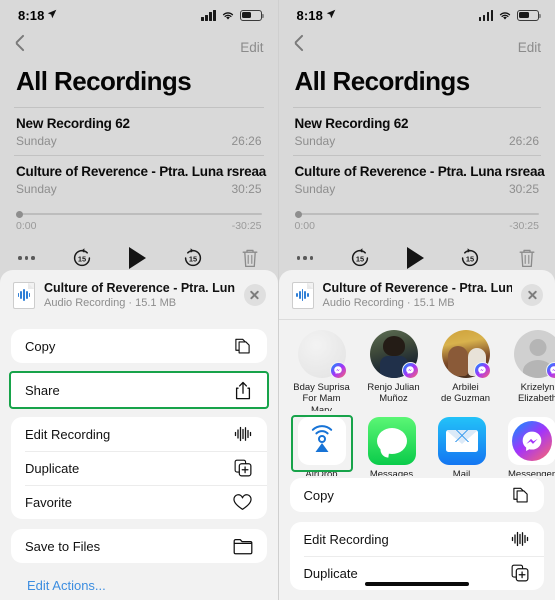 The image size is (555, 600). Describe the element at coordinates (391, 472) in the screenshot. I see `app-label: Messages` at that location.